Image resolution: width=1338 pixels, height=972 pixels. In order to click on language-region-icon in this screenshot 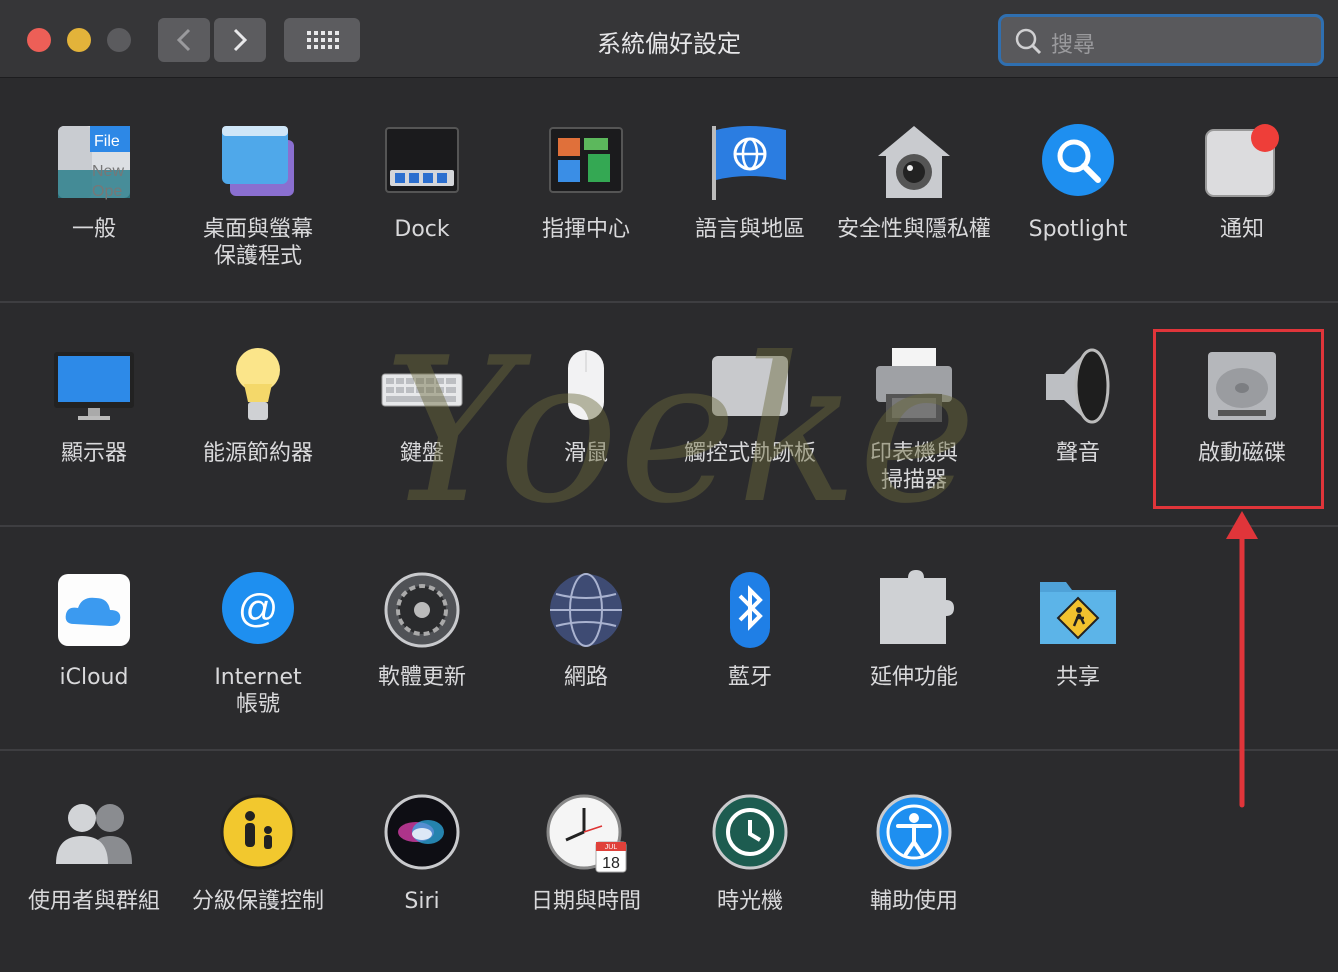, I will do `click(749, 163)`.